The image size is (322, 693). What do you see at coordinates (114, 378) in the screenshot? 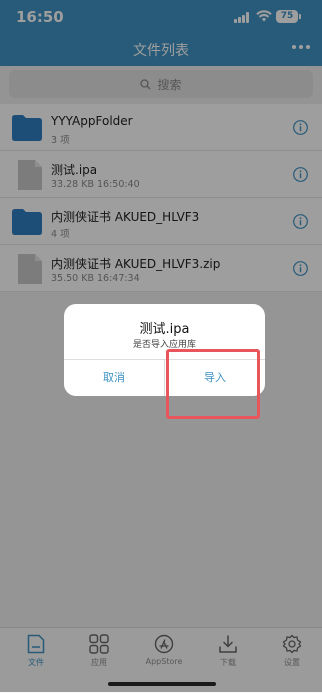
I see `cancel-button: 取消` at bounding box center [114, 378].